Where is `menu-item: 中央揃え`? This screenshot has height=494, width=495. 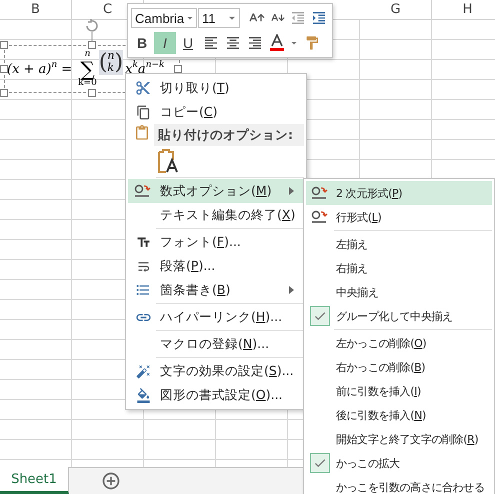
menu-item: 中央揃え is located at coordinates (399, 292).